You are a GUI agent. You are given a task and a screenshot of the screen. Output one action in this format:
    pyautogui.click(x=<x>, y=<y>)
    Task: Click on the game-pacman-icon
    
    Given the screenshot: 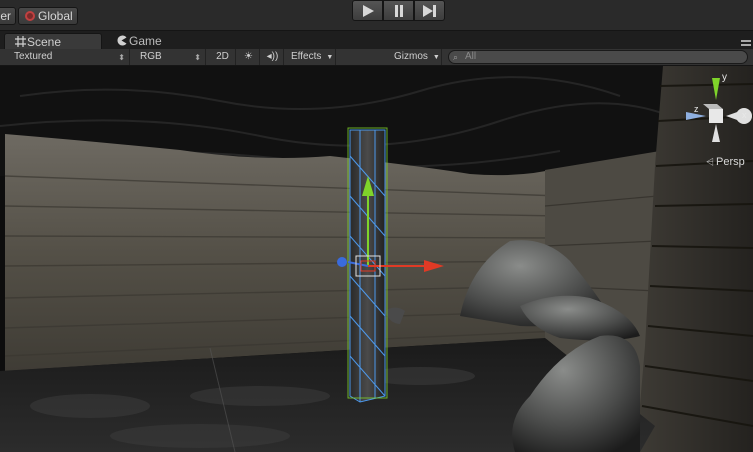 What is the action you would take?
    pyautogui.click(x=122, y=40)
    